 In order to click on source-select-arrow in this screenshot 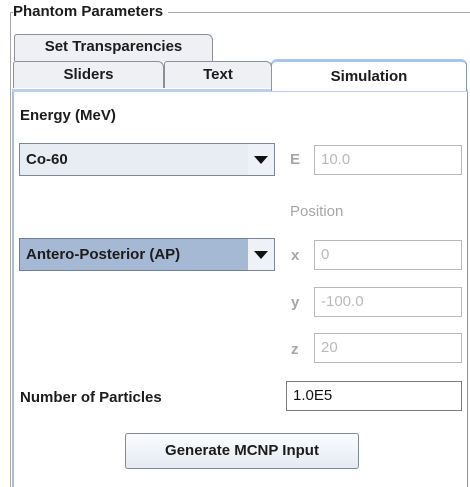, I will do `click(261, 159)`.